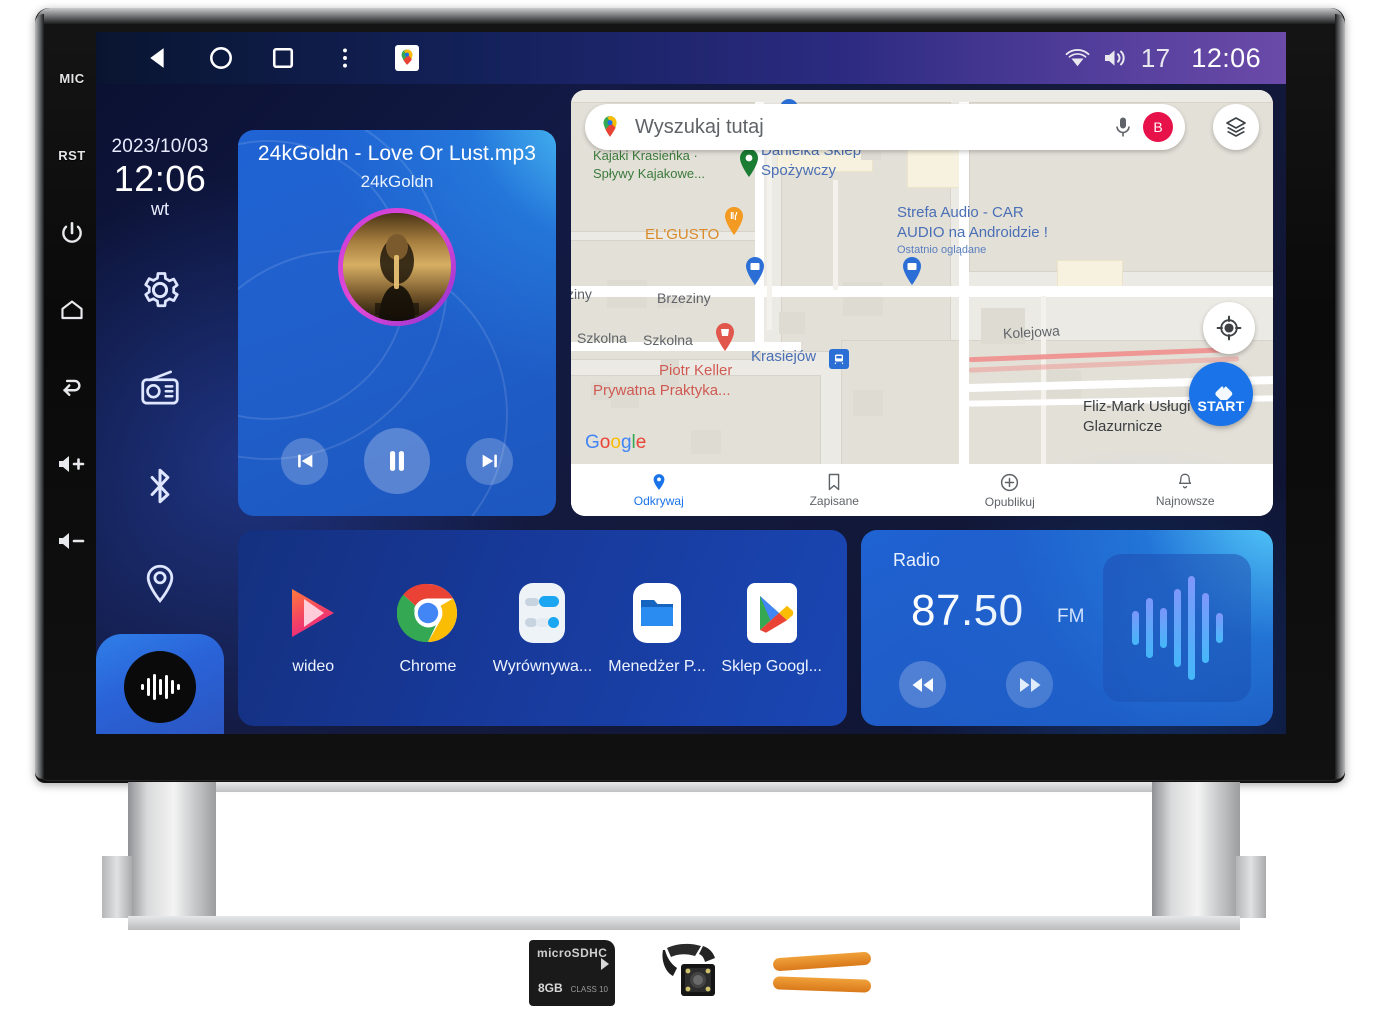  What do you see at coordinates (725, 337) in the screenshot?
I see `map-pin-piotr-keller` at bounding box center [725, 337].